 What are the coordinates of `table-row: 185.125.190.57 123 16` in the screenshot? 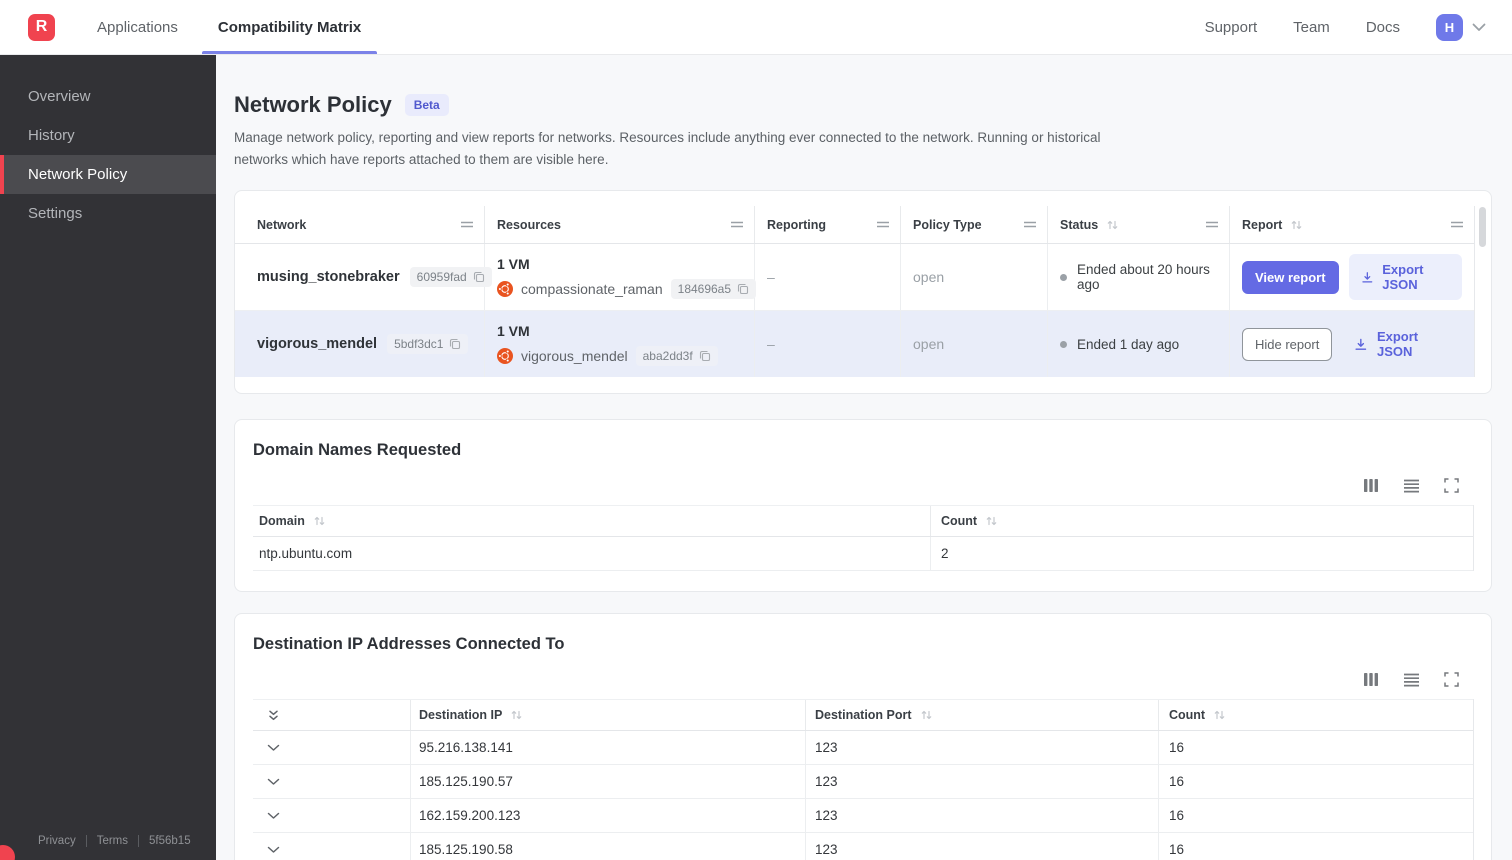 It's located at (863, 782).